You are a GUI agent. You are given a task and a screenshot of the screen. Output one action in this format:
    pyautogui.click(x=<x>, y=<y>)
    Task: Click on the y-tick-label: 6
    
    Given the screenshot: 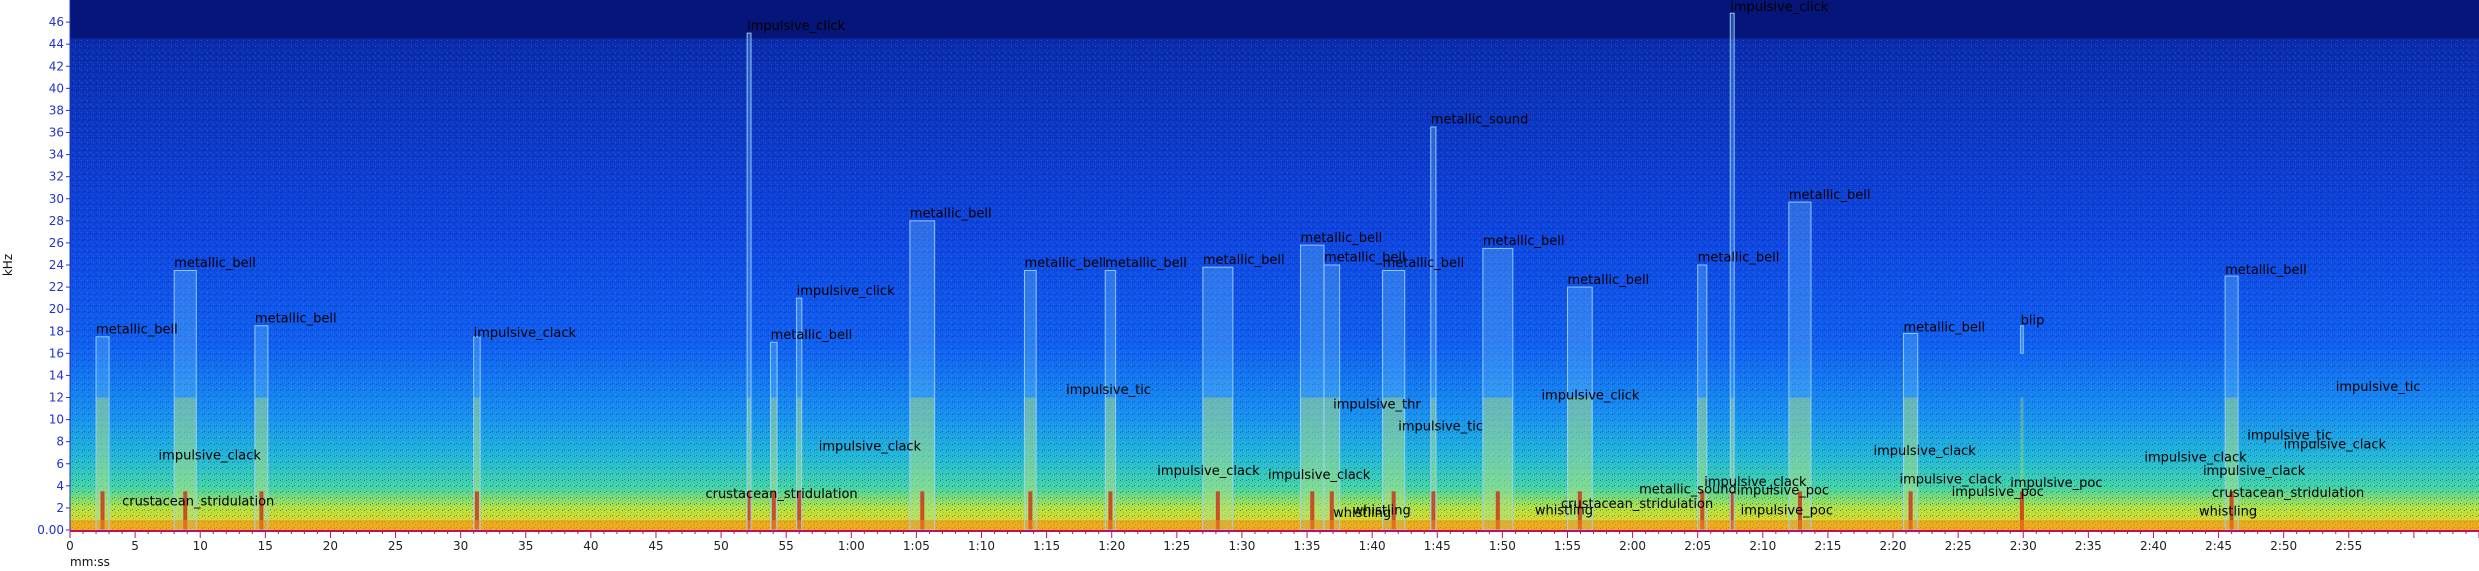 What is the action you would take?
    pyautogui.click(x=60, y=464)
    